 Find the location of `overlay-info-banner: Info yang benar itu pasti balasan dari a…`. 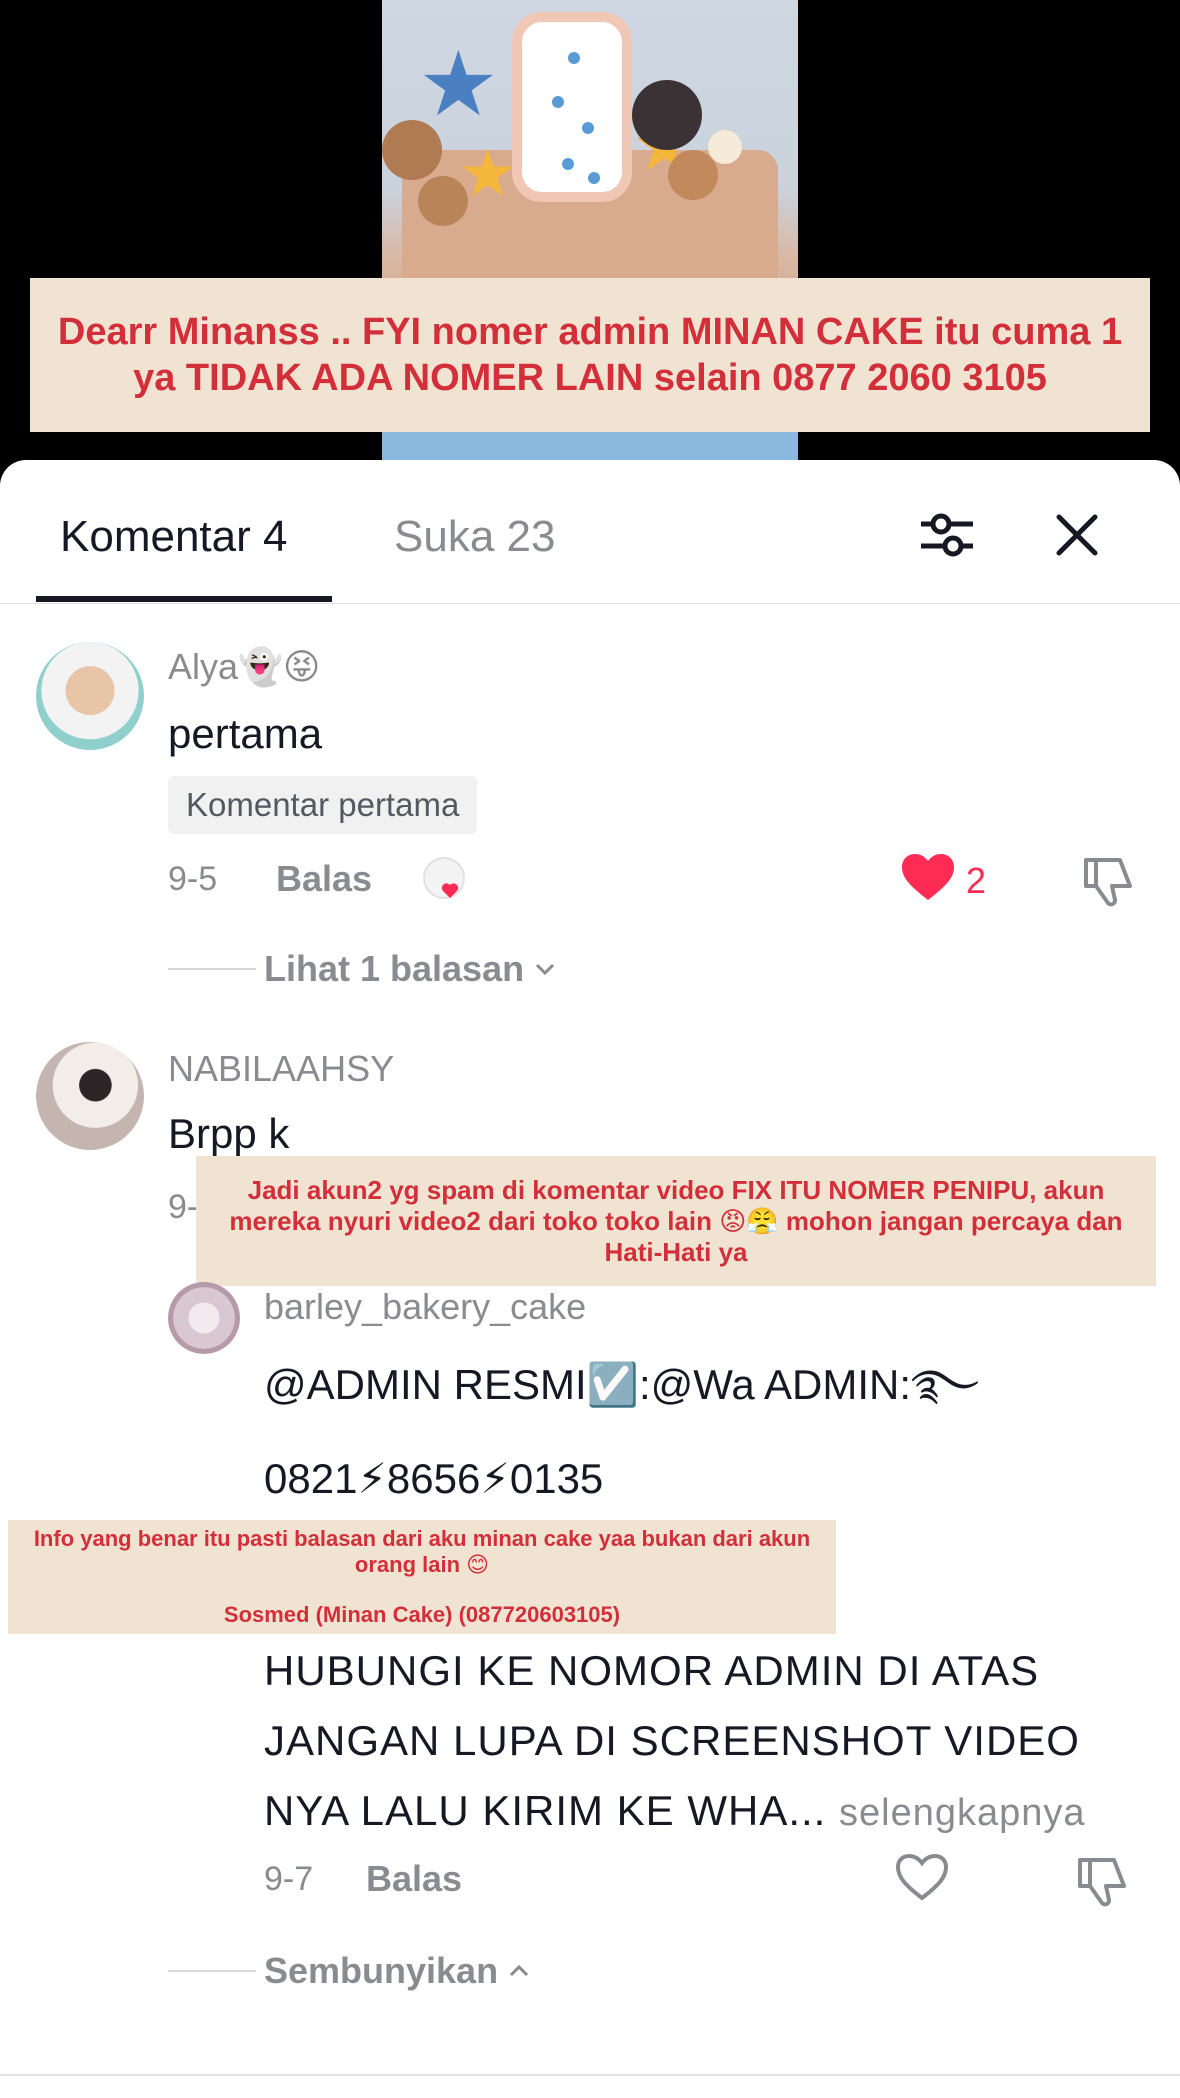

overlay-info-banner: Info yang benar itu pasti balasan dari a… is located at coordinates (422, 1577).